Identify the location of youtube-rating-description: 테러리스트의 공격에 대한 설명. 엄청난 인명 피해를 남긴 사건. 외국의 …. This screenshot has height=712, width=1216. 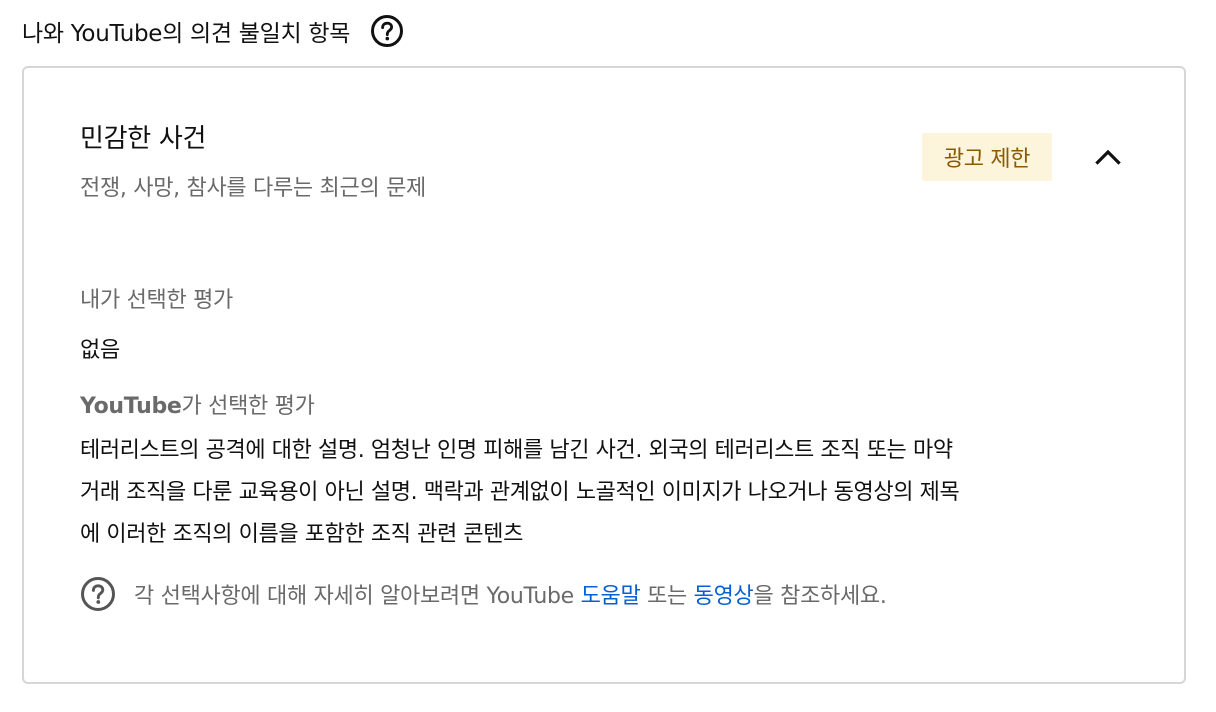
(580, 493).